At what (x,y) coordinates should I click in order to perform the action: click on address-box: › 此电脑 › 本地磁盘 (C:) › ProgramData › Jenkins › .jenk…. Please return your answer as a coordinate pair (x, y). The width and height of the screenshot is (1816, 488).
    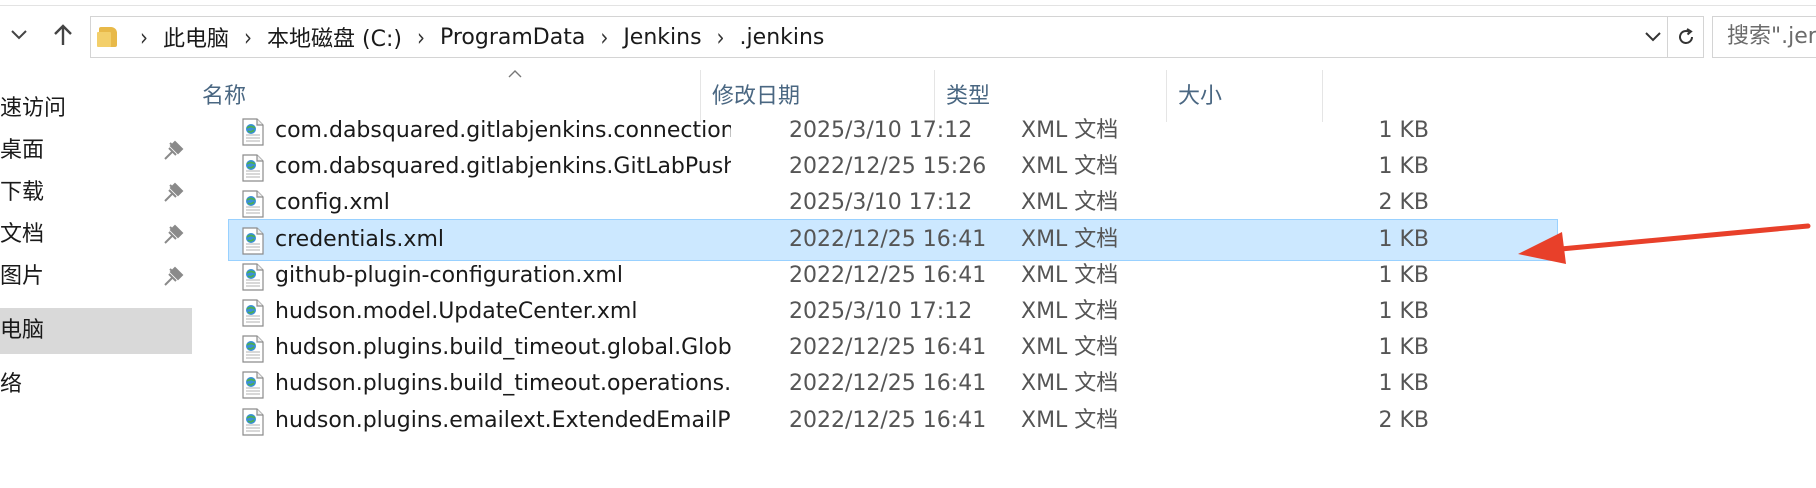
    Looking at the image, I should click on (879, 37).